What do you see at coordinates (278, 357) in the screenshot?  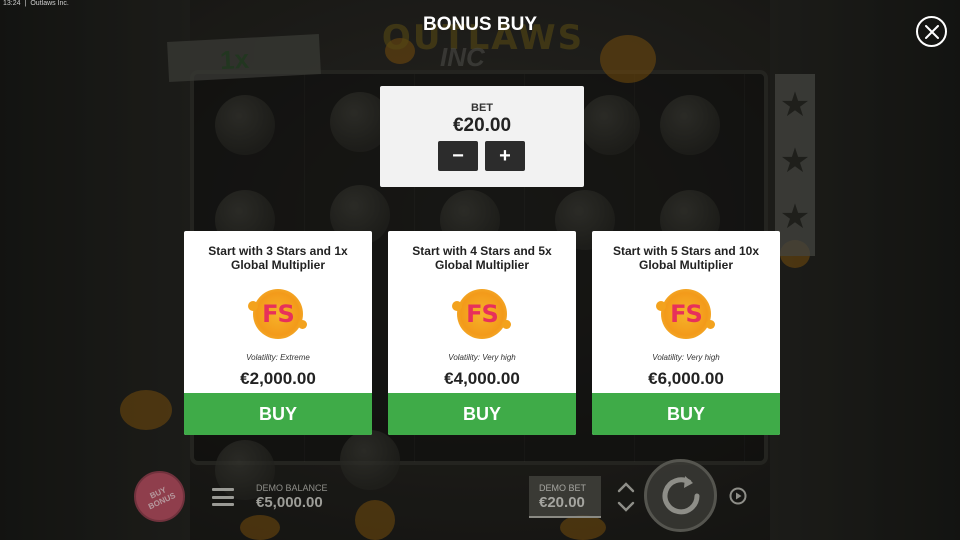 I see `option-volatility: Volatility: Extreme` at bounding box center [278, 357].